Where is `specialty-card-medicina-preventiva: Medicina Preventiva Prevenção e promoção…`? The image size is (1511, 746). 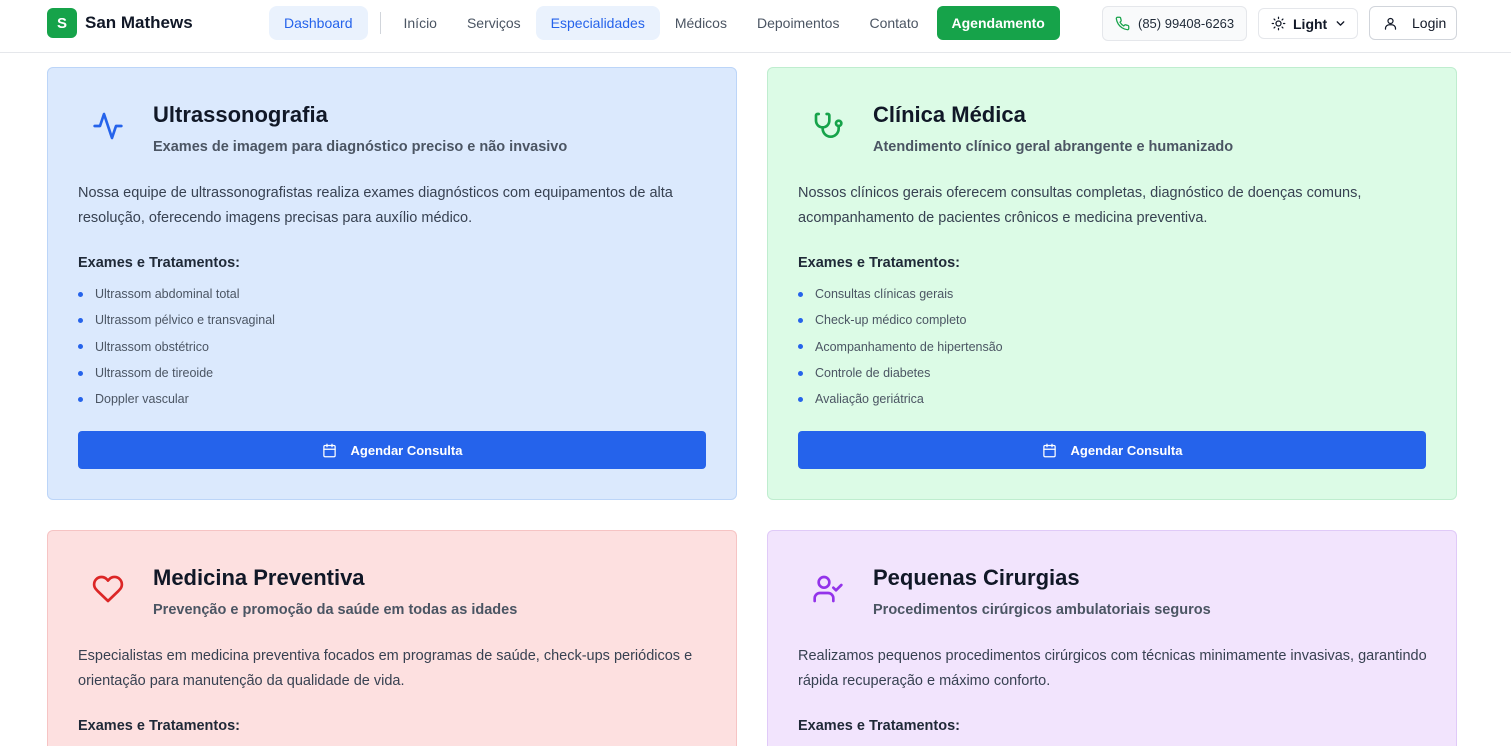
specialty-card-medicina-preventiva: Medicina Preventiva Prevenção e promoção… is located at coordinates (392, 638).